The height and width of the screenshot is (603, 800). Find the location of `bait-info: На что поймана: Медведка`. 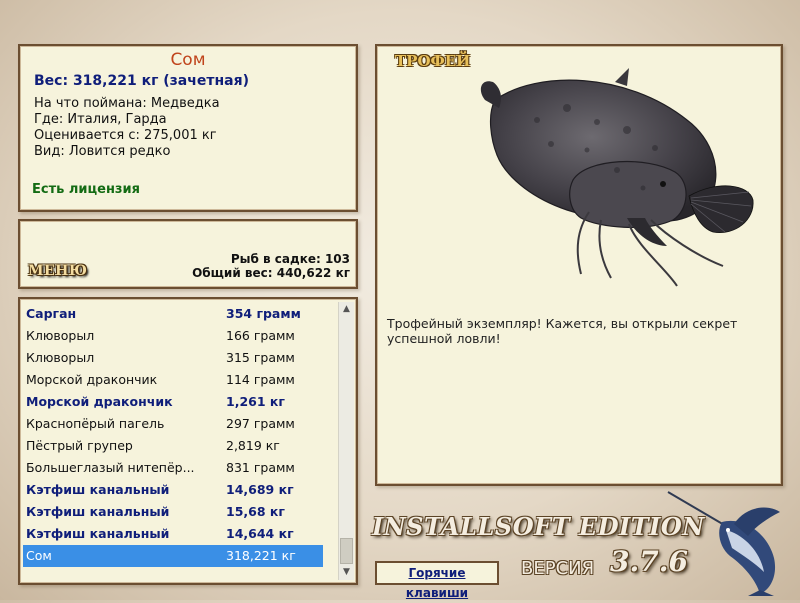

bait-info: На что поймана: Медведка is located at coordinates (127, 103).